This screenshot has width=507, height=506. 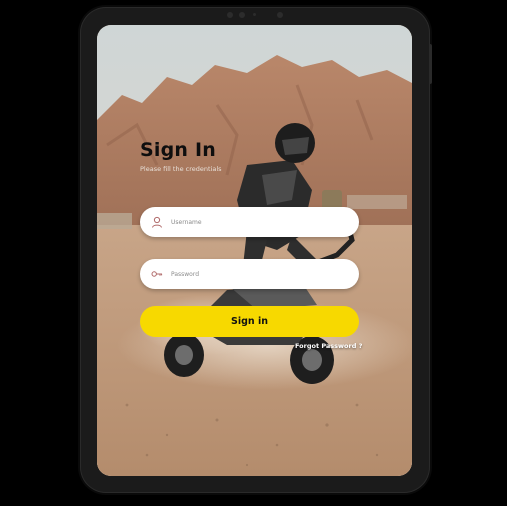 I want to click on camera-bar, so click(x=256, y=15).